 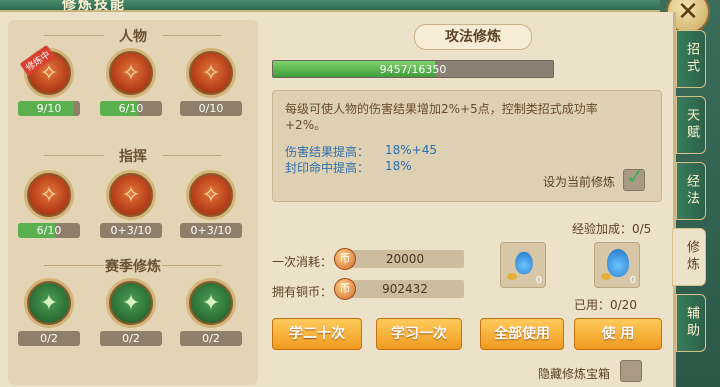 What do you see at coordinates (419, 334) in the screenshot?
I see `learn-once-button: 学习一次` at bounding box center [419, 334].